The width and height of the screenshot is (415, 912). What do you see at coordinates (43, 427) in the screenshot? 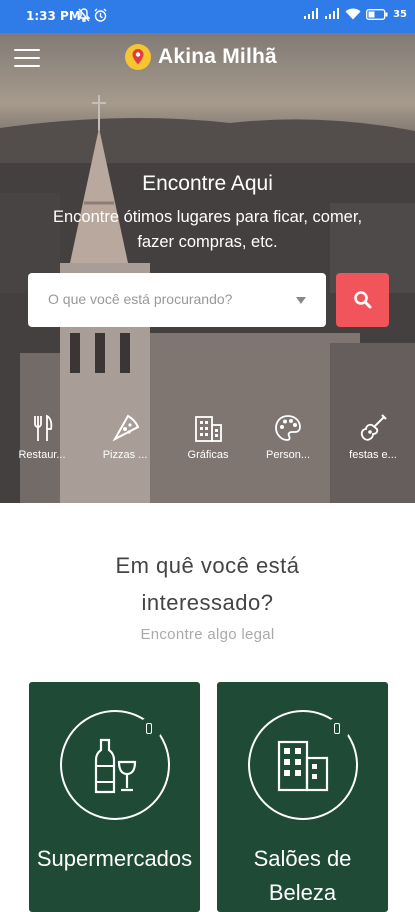
I see `fork-knife-icon` at bounding box center [43, 427].